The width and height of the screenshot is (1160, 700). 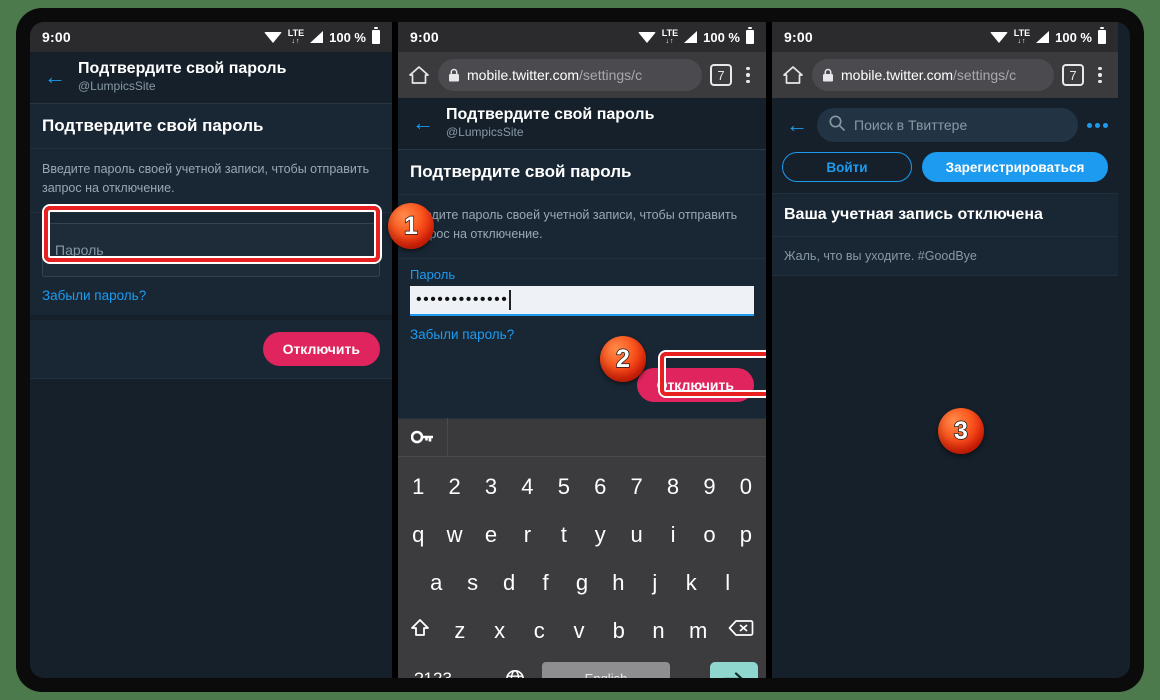 I want to click on key-m: m, so click(x=698, y=631).